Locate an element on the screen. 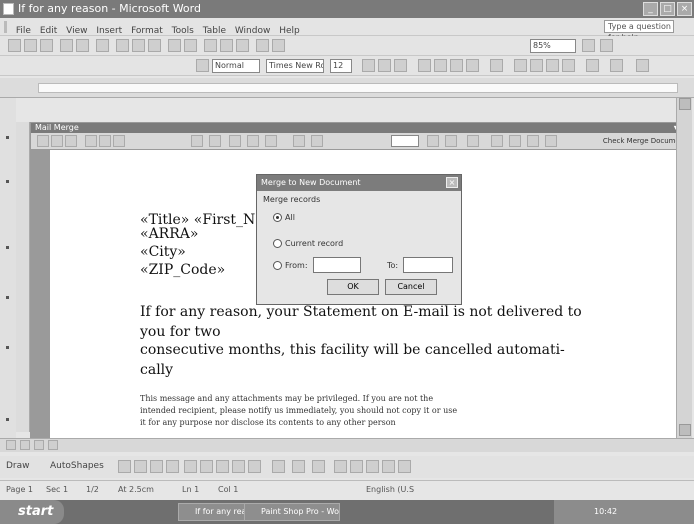 This screenshot has height=524, width=694. textbox-icon is located at coordinates (190, 466).